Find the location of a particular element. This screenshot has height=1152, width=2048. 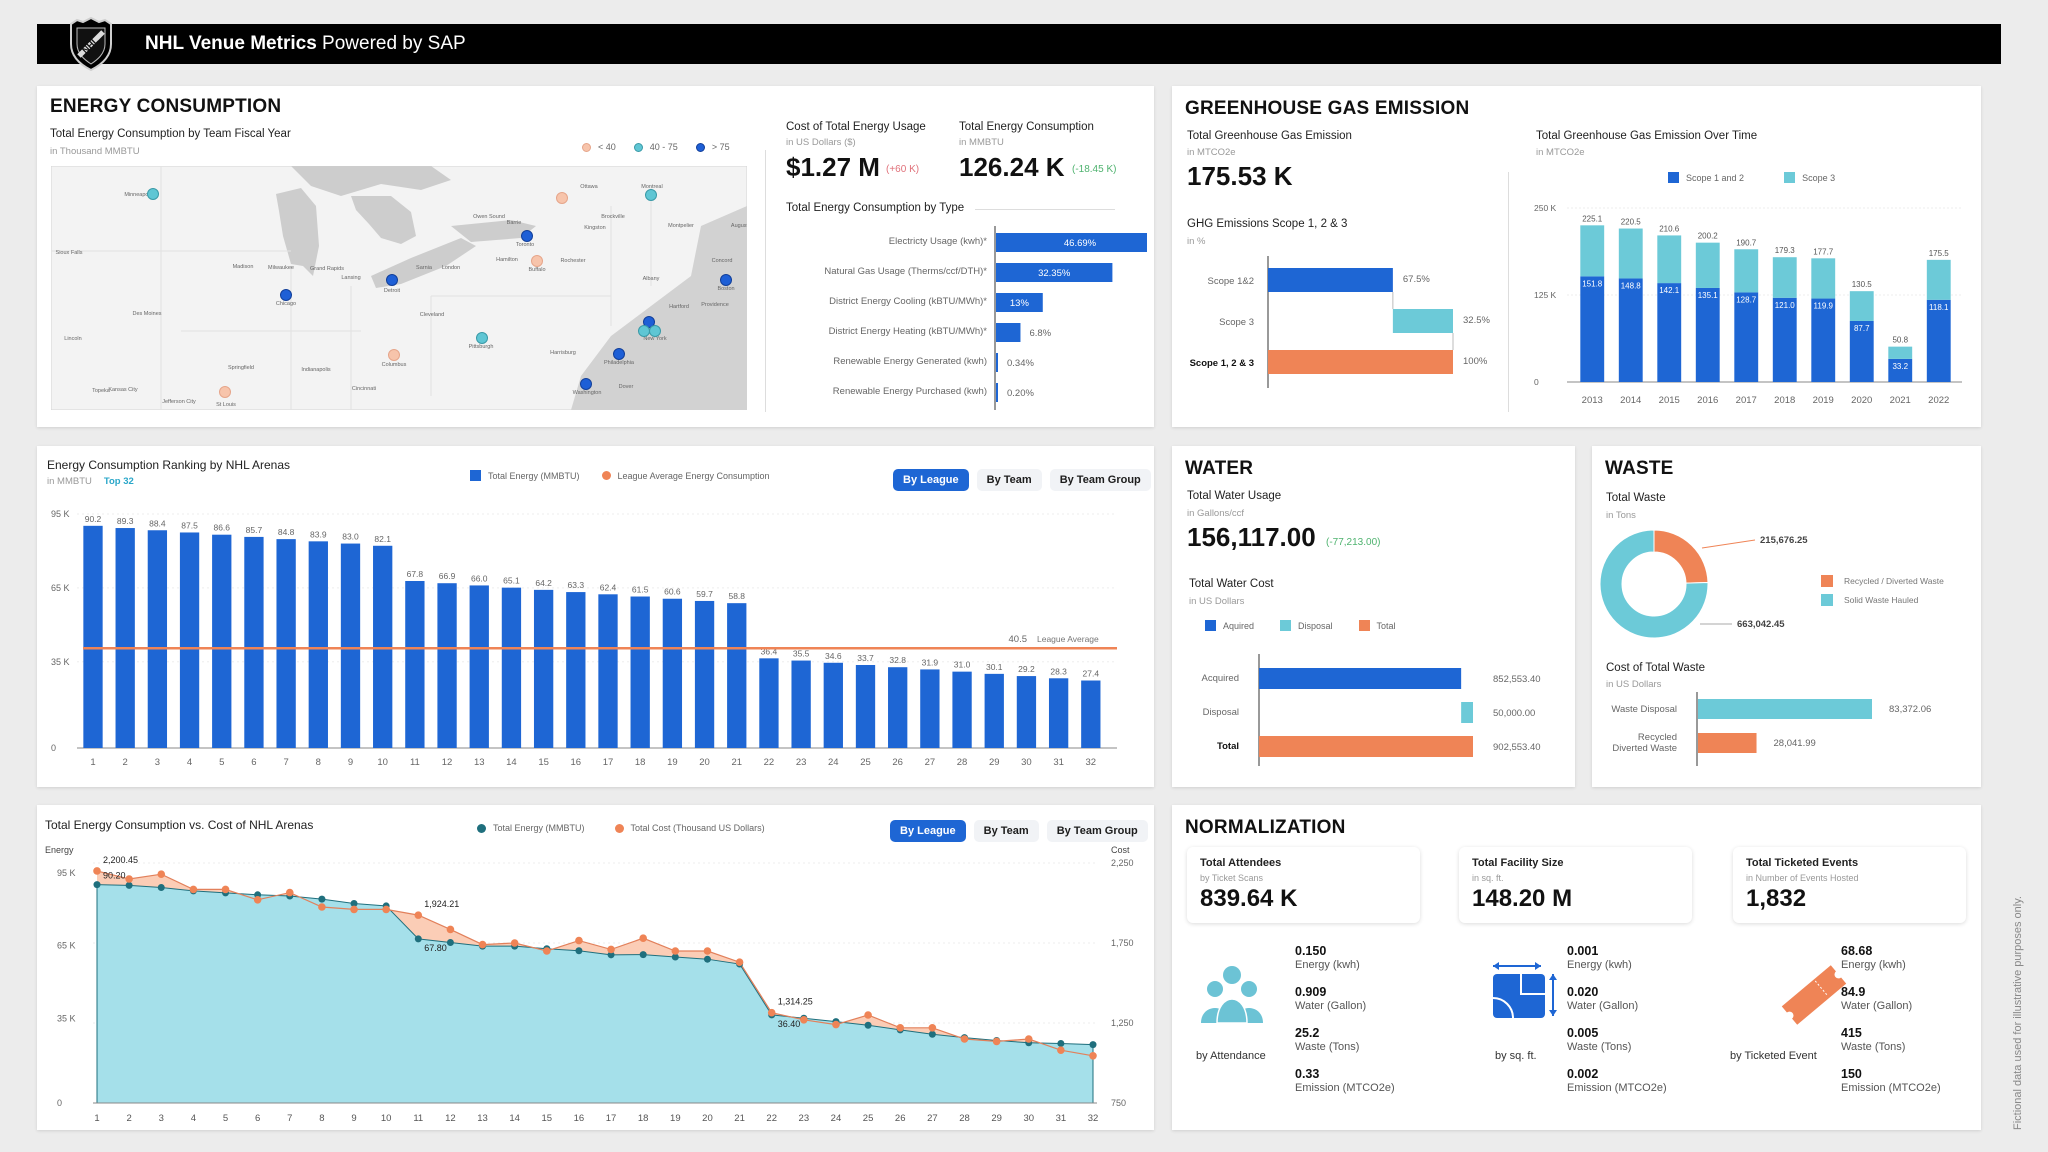

norm-kpi-unit: by Ticket Scans is located at coordinates (1232, 878).